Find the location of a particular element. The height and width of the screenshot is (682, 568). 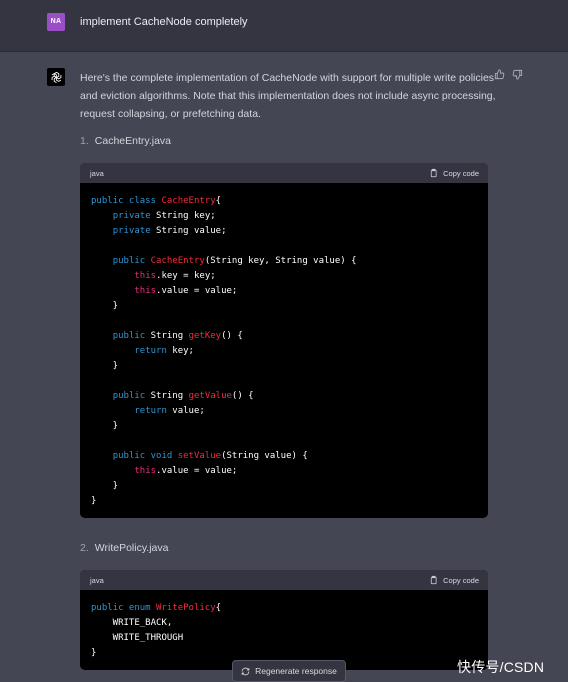

code-token: WritePolicy is located at coordinates (186, 608).